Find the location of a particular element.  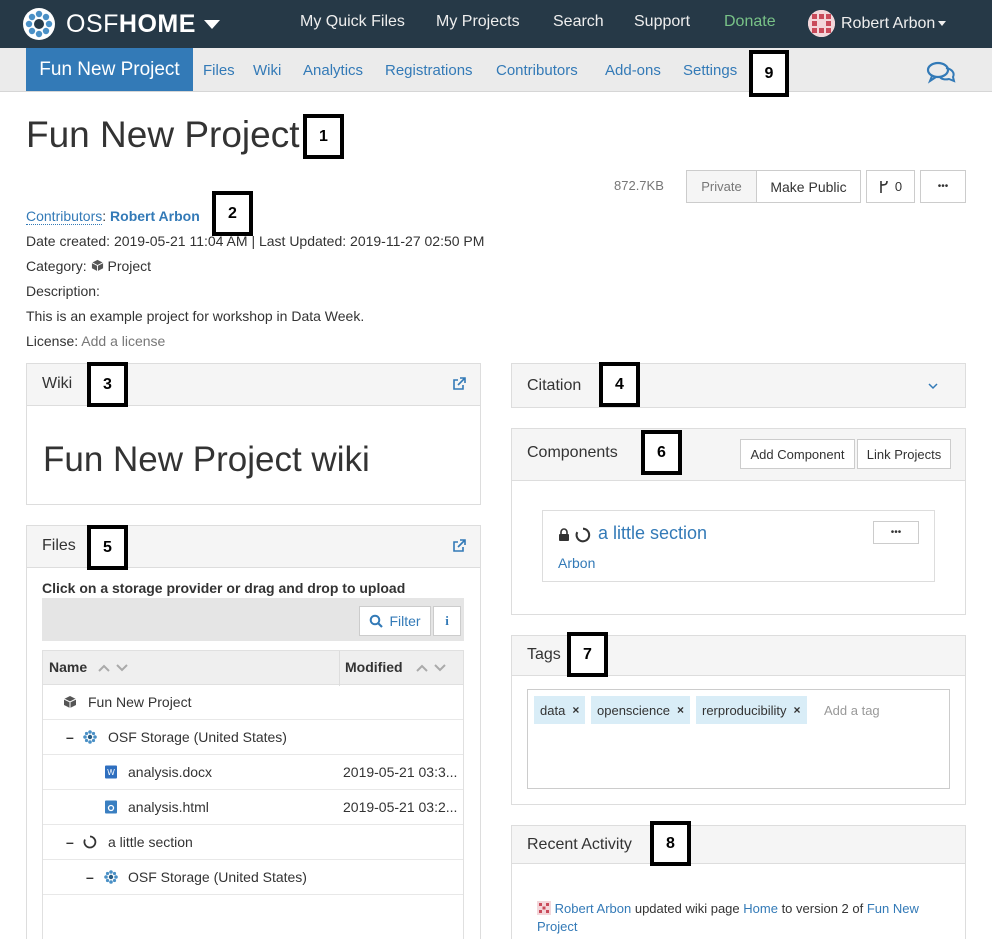

file-name: a little section is located at coordinates (150, 842).